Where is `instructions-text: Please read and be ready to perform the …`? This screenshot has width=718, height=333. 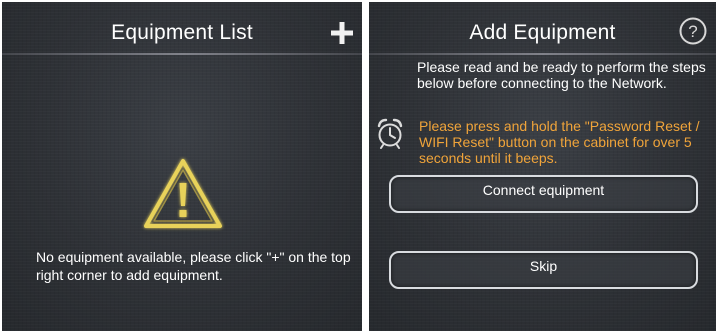 instructions-text: Please read and be ready to perform the … is located at coordinates (561, 75).